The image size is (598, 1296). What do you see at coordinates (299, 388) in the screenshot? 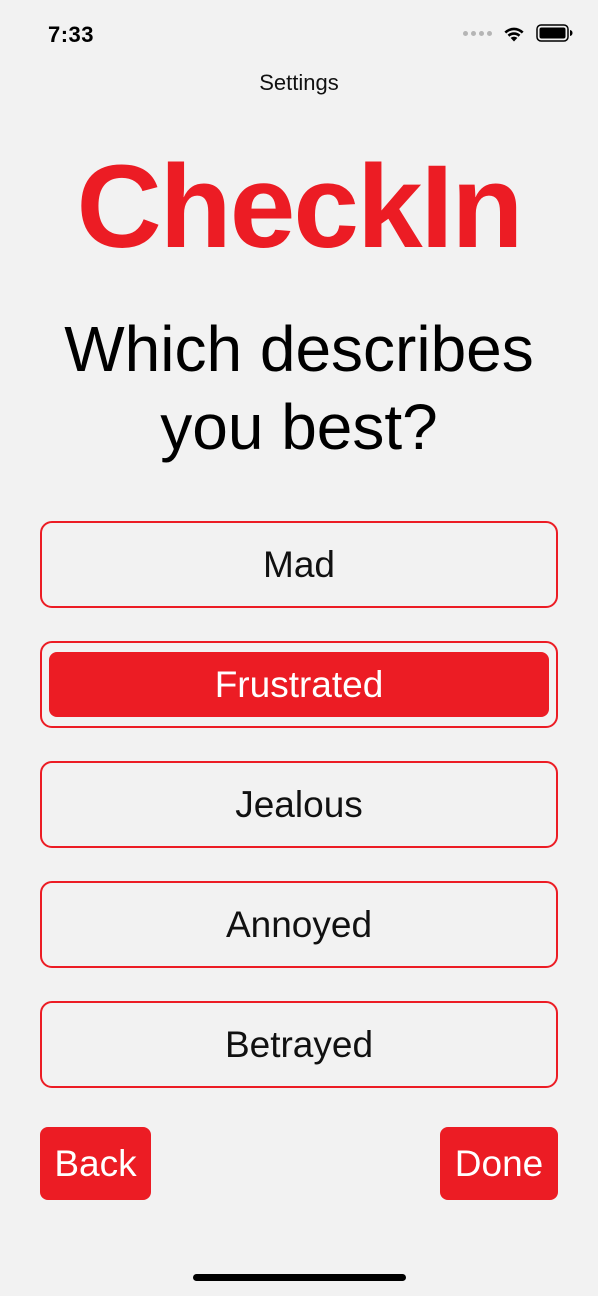
I see `question-heading: Which describes you best?` at bounding box center [299, 388].